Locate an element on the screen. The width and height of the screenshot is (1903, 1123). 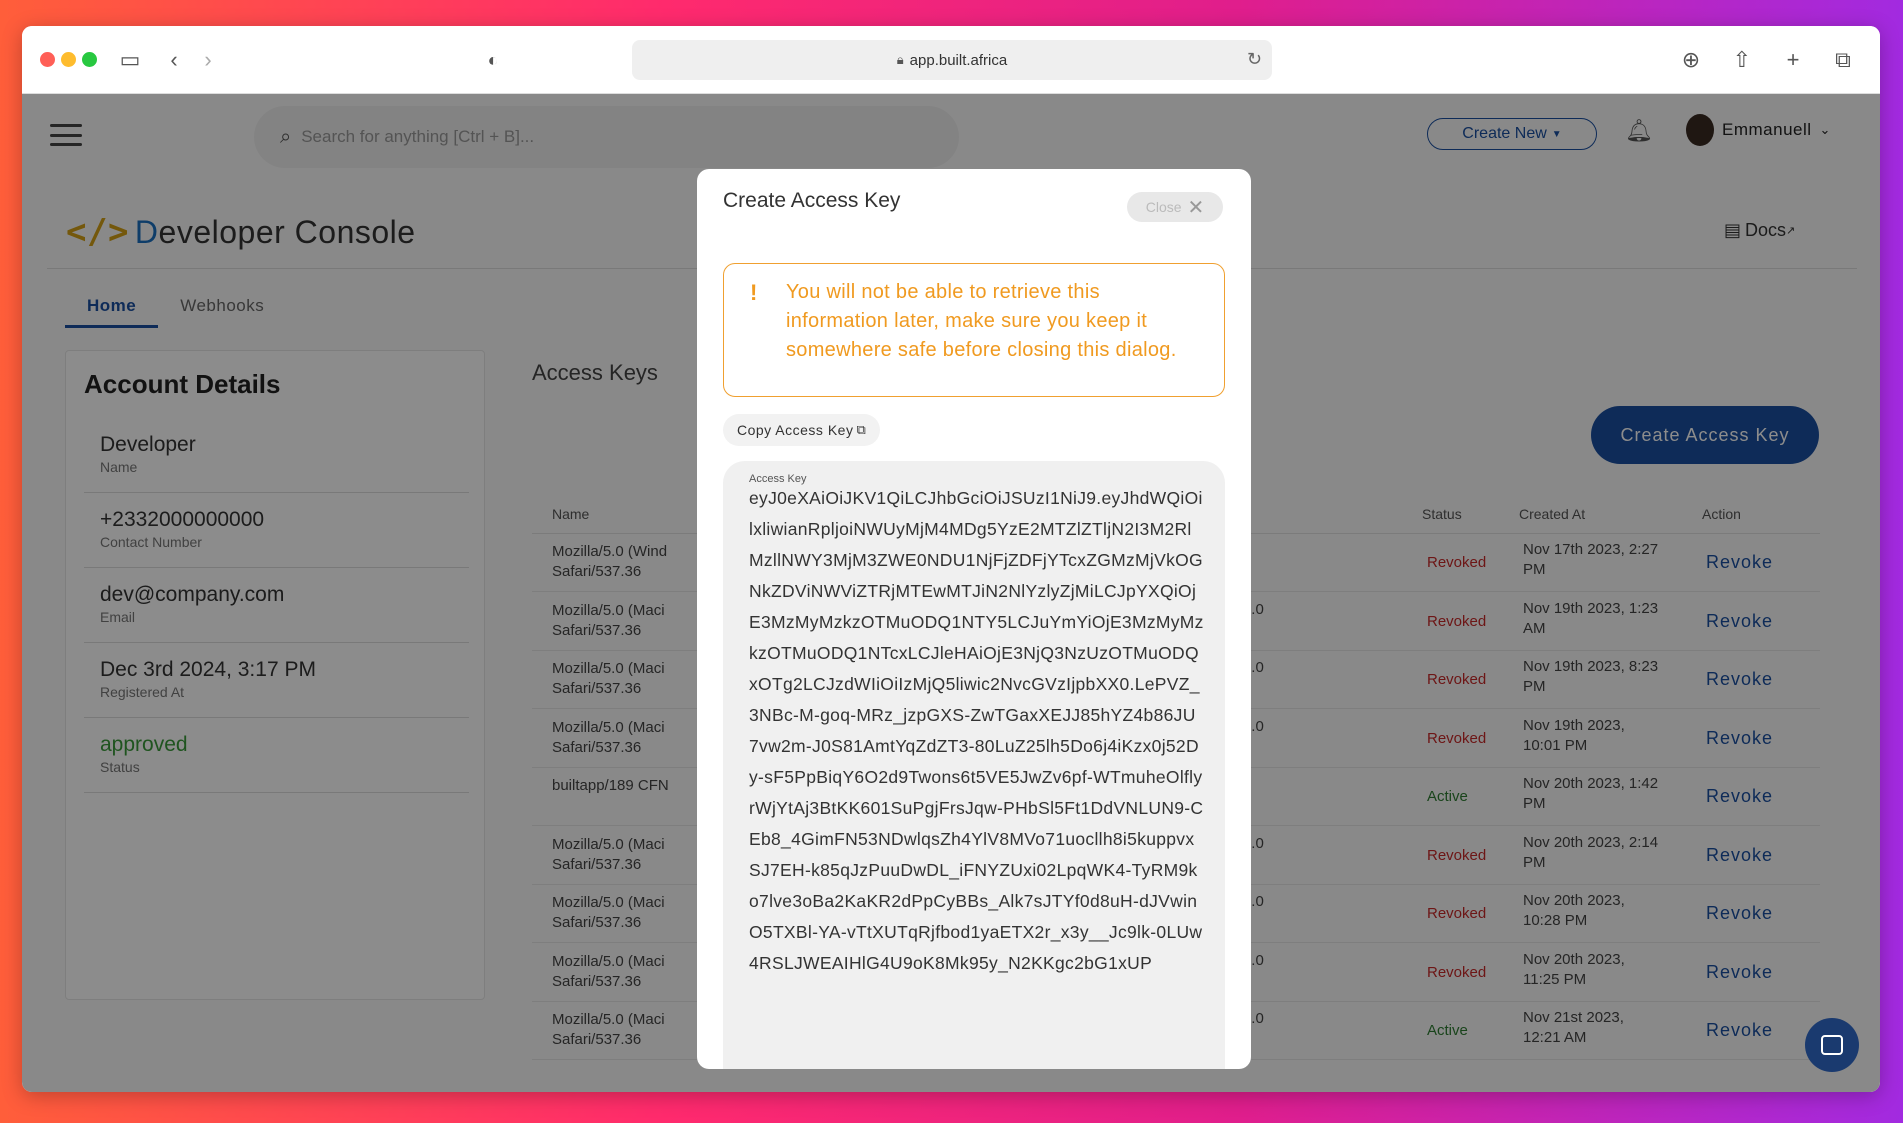
dialog-title: Create Access Key is located at coordinates (812, 200).